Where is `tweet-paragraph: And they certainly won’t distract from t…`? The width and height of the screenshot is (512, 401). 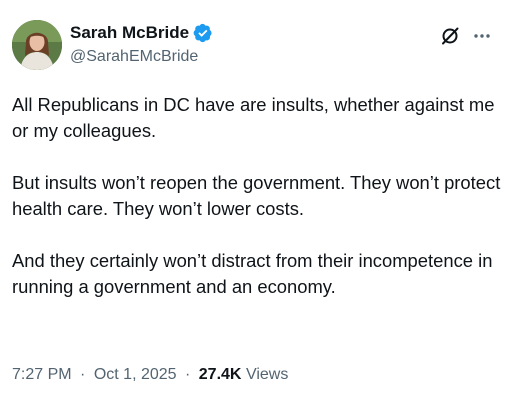 tweet-paragraph: And they certainly won’t distract from t… is located at coordinates (252, 273).